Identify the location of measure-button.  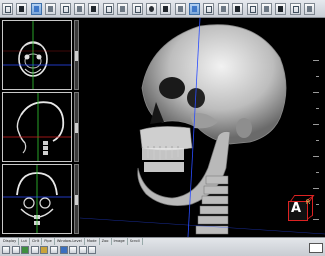
(79, 8).